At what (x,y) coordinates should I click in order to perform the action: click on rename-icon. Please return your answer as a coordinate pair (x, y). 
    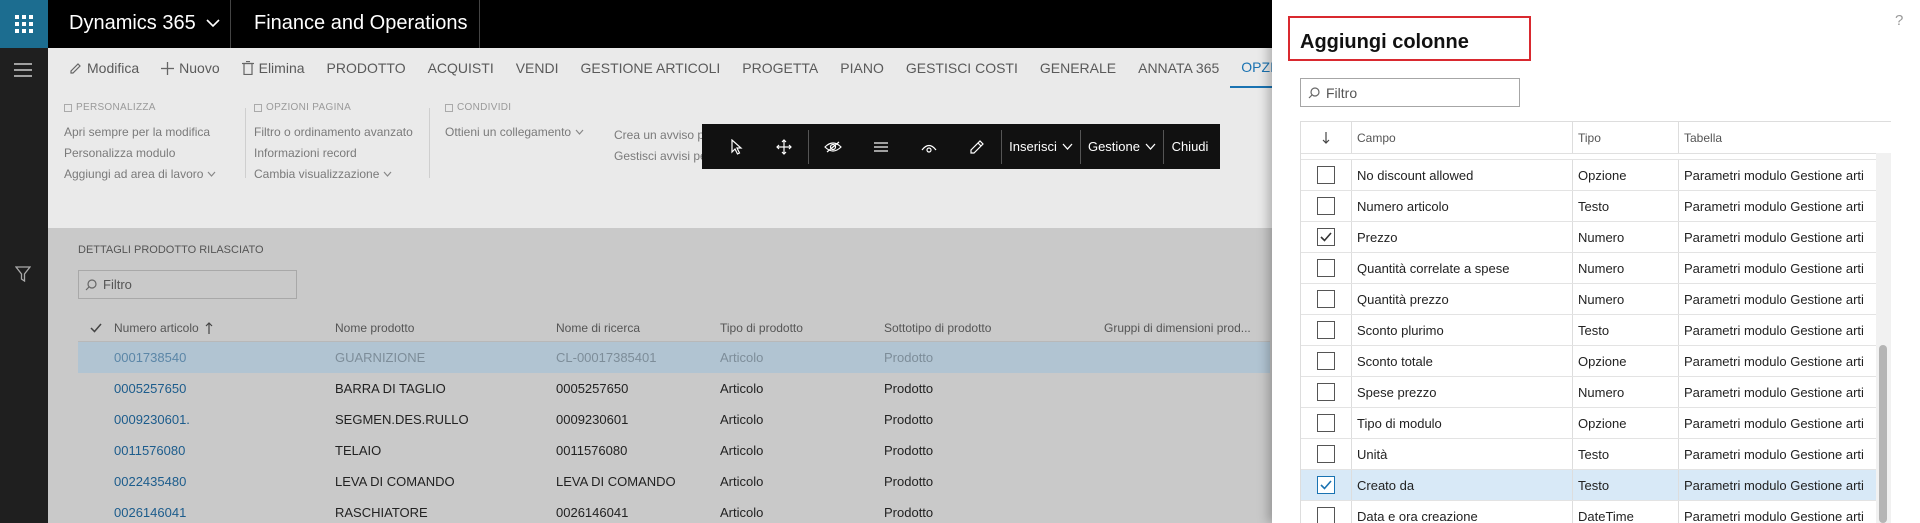
    Looking at the image, I should click on (929, 148).